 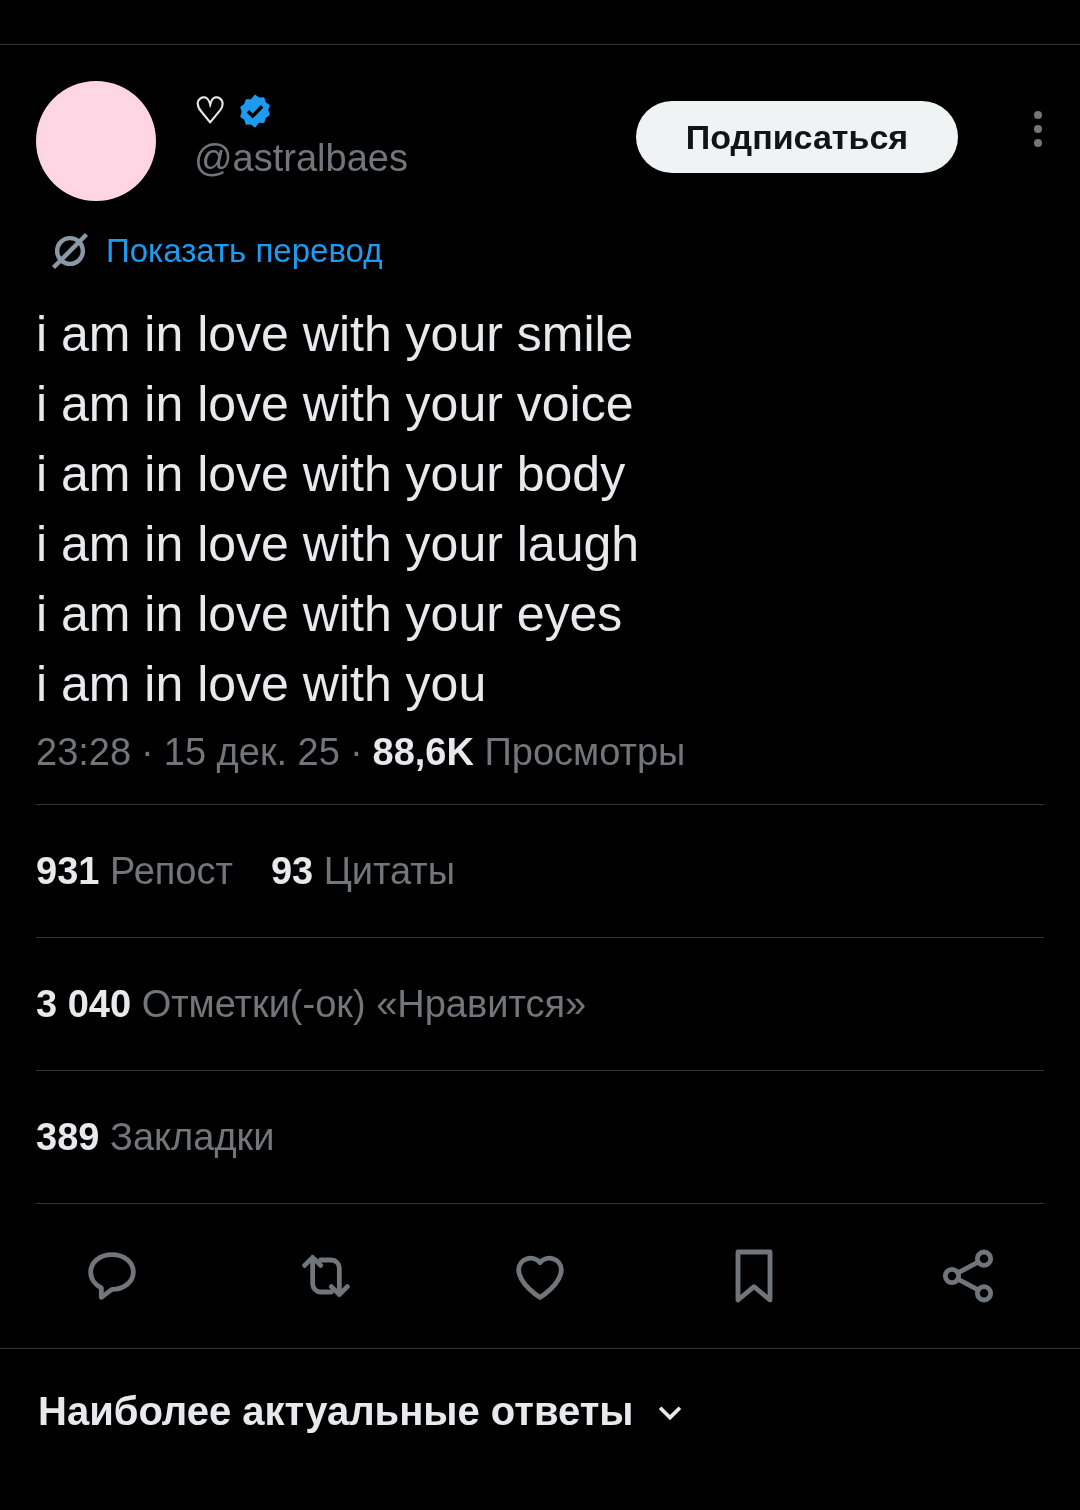 I want to click on post-text-line: i am in love with your smile, so click(x=335, y=334).